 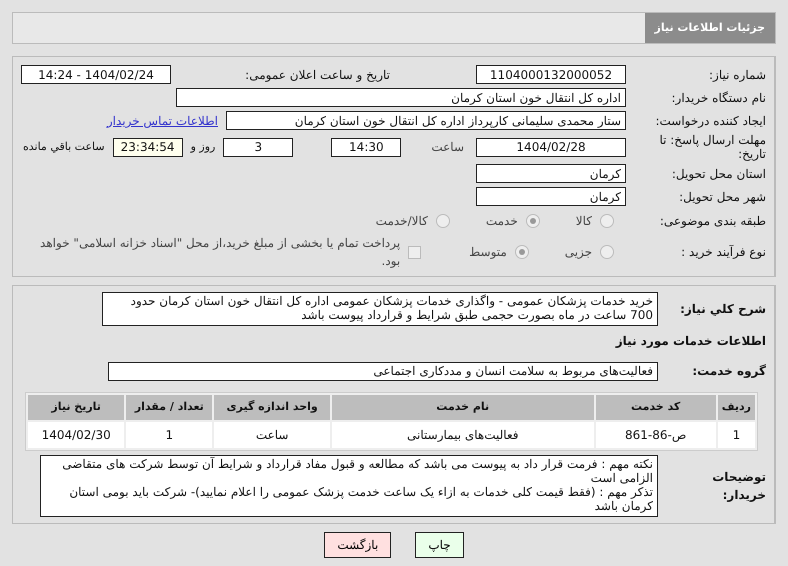 I want to click on table-cell: 1404/02/30, so click(x=76, y=435).